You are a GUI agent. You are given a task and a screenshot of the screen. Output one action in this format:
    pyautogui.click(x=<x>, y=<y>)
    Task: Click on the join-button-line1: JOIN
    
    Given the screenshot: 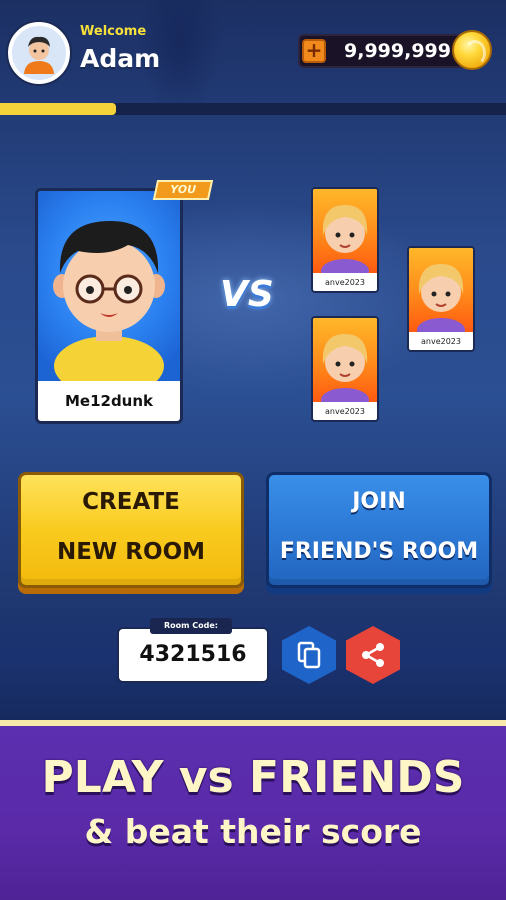 What is the action you would take?
    pyautogui.click(x=379, y=501)
    